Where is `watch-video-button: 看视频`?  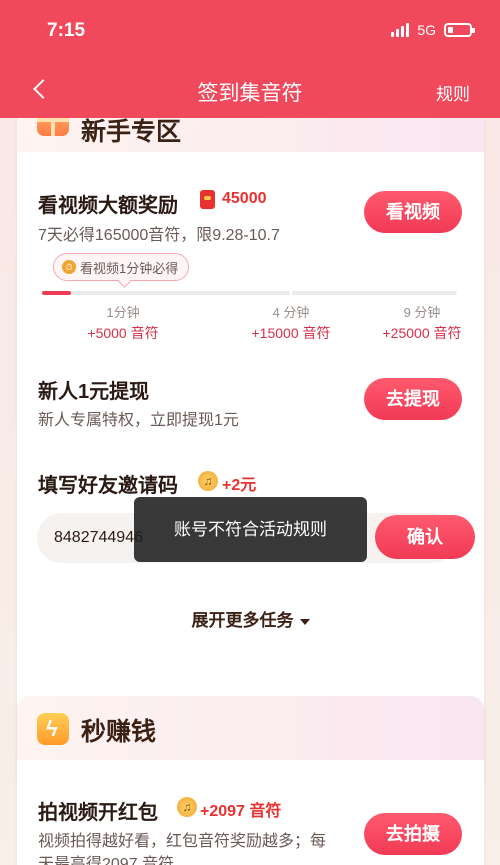
watch-video-button: 看视频 is located at coordinates (413, 212).